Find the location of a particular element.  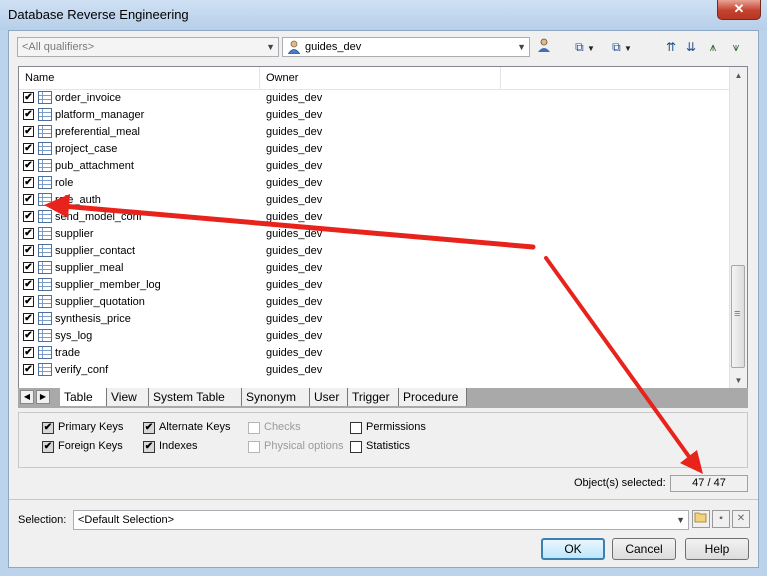

owner-combo: guides_dev ▼ is located at coordinates (406, 47).